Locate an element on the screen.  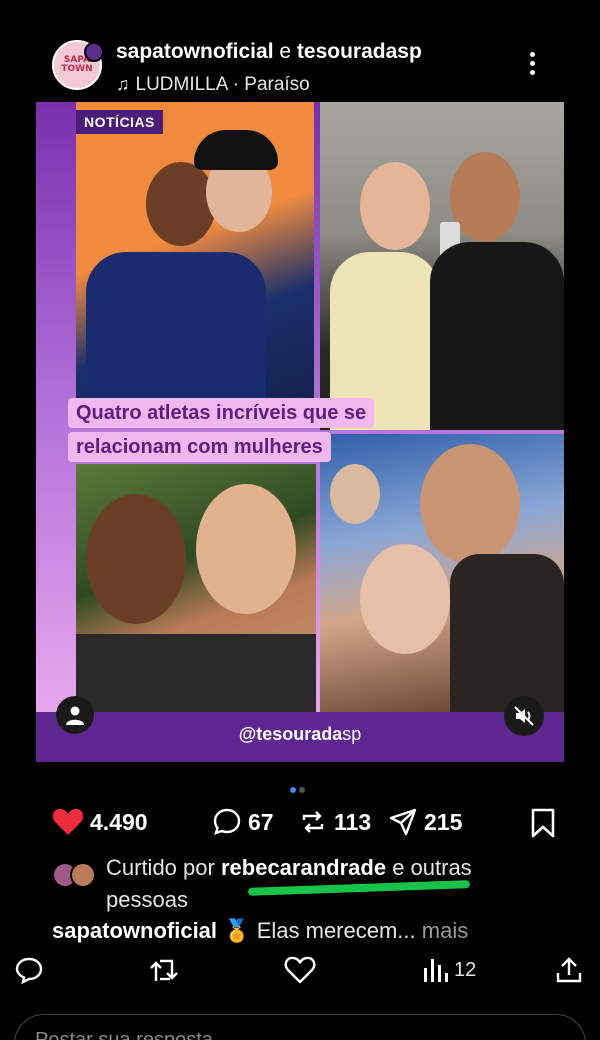
music-info: ♫ LUDMILLA · Paraíso is located at coordinates (213, 85).